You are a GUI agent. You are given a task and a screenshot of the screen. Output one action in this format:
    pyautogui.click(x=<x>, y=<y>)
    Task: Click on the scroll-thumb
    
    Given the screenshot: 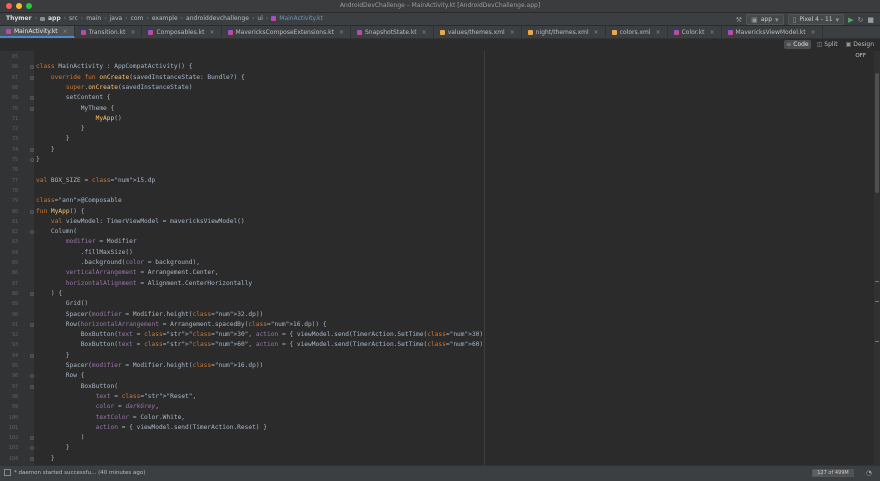 What is the action you would take?
    pyautogui.click(x=877, y=133)
    